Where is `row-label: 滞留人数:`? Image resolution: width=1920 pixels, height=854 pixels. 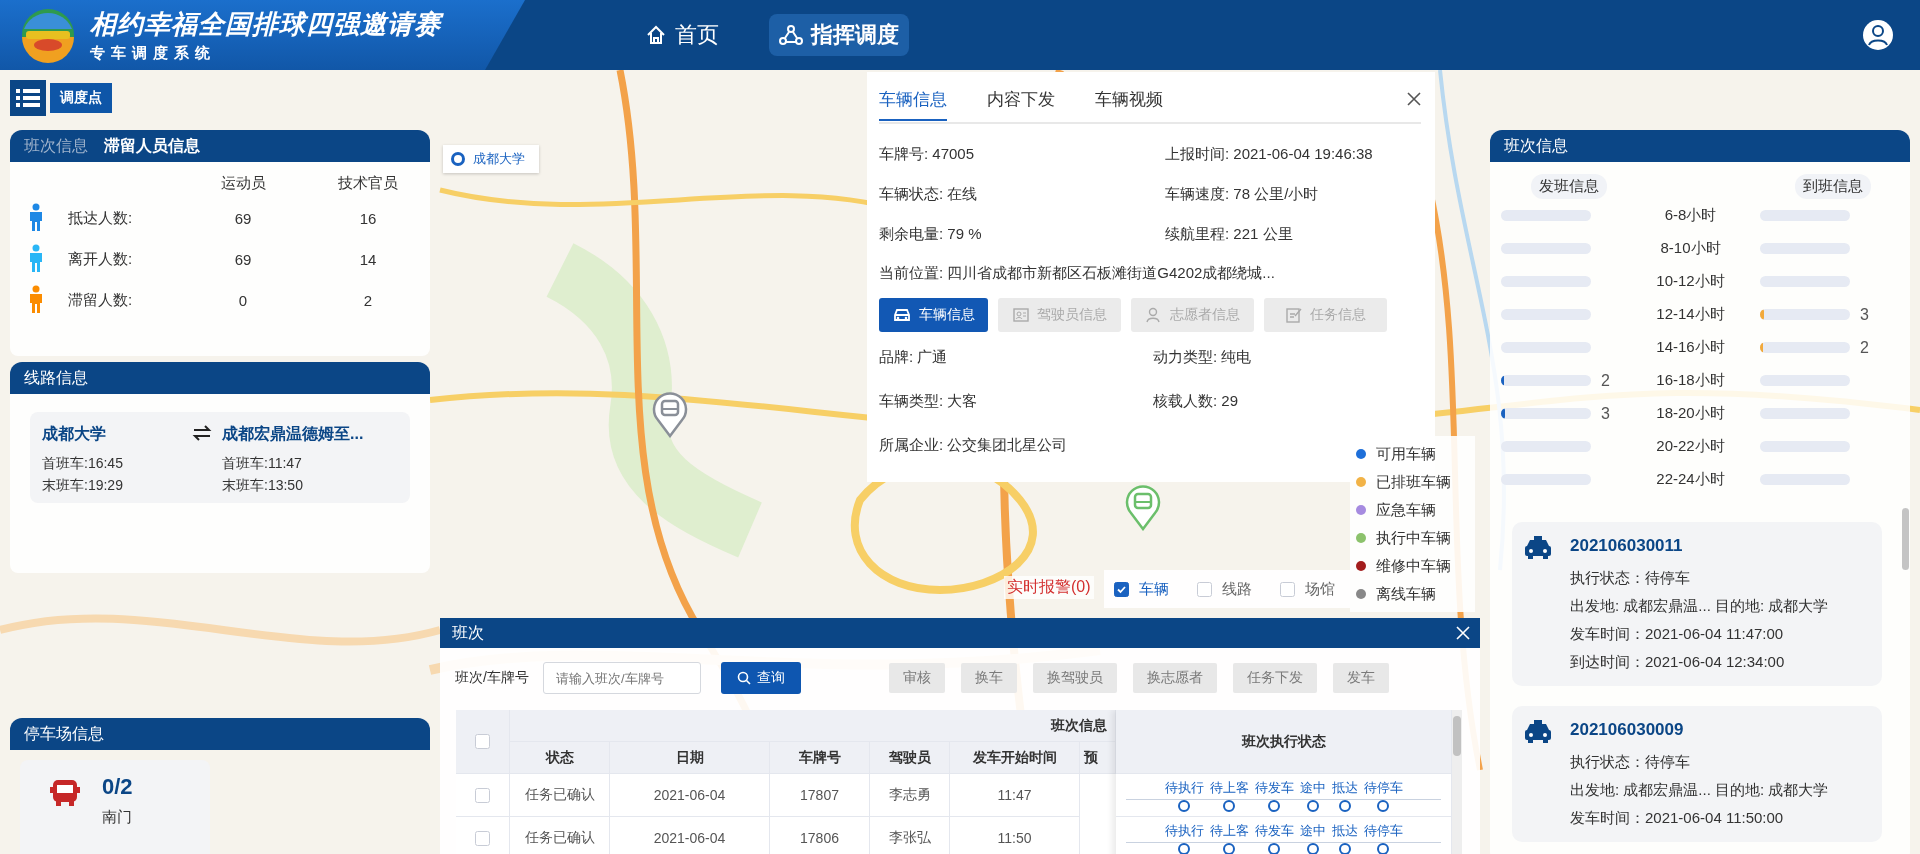
row-label: 滞留人数: is located at coordinates (101, 300).